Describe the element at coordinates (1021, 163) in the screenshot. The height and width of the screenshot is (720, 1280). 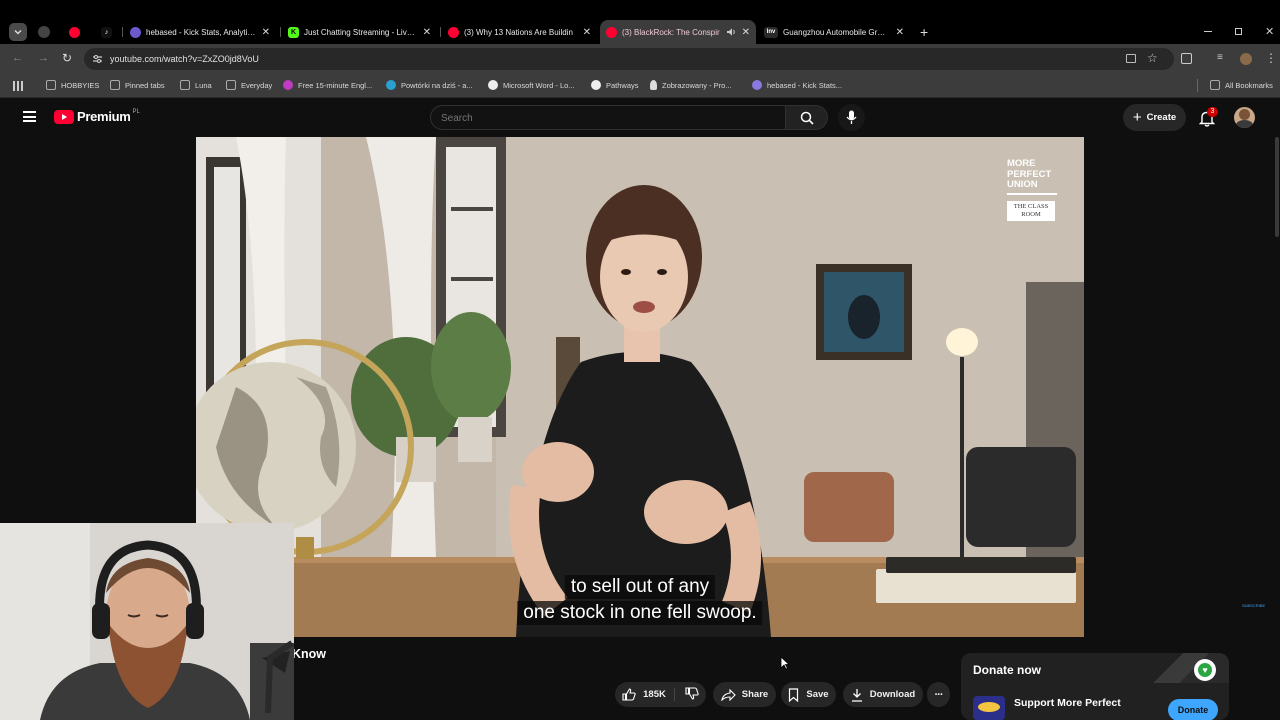
I see `watermark-line: MORE` at that location.